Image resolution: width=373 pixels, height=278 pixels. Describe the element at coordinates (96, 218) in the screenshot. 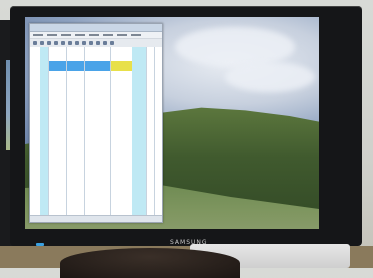

I see `window-status-bar` at that location.